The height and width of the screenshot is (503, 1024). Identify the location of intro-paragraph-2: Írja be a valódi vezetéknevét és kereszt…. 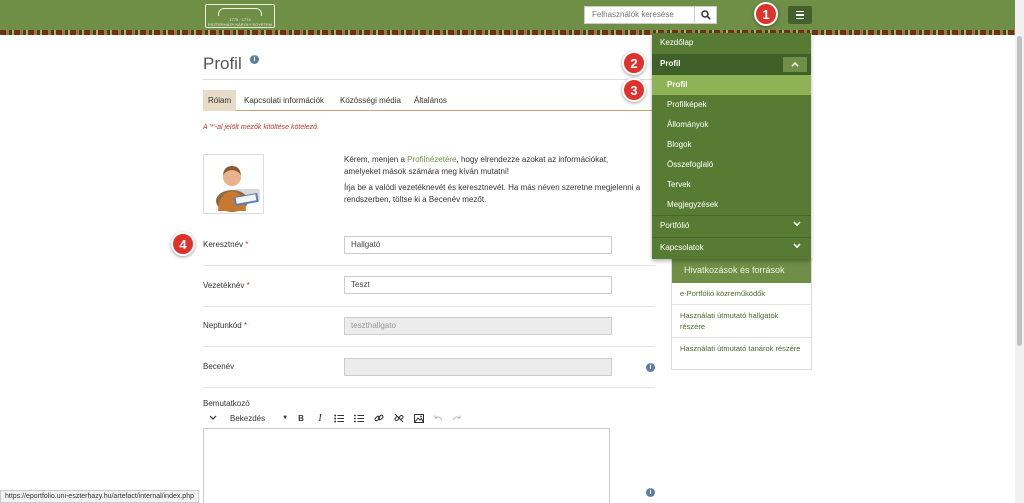
(492, 193).